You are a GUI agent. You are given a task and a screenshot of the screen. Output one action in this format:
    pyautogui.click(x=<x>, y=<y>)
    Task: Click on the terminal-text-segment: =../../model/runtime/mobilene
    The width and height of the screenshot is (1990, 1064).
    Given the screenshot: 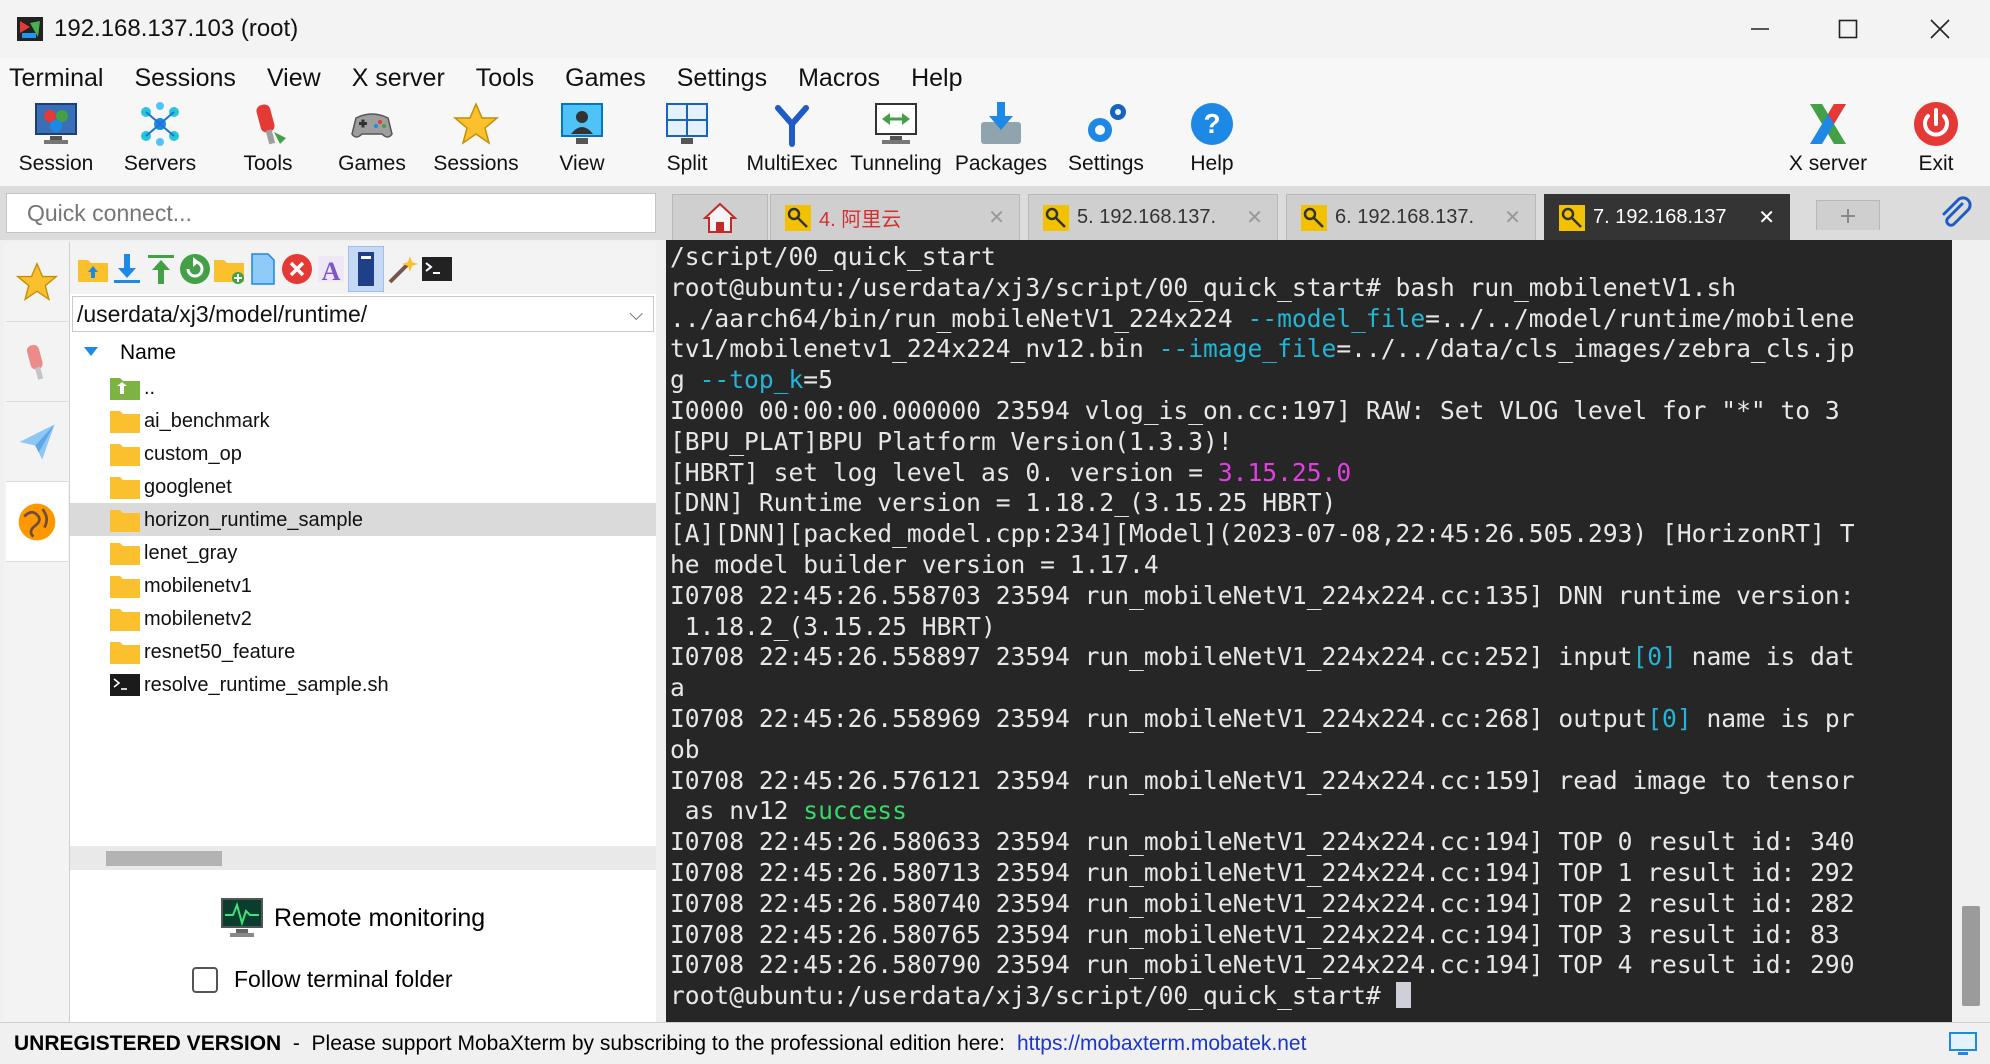 What is the action you would take?
    pyautogui.click(x=1640, y=318)
    